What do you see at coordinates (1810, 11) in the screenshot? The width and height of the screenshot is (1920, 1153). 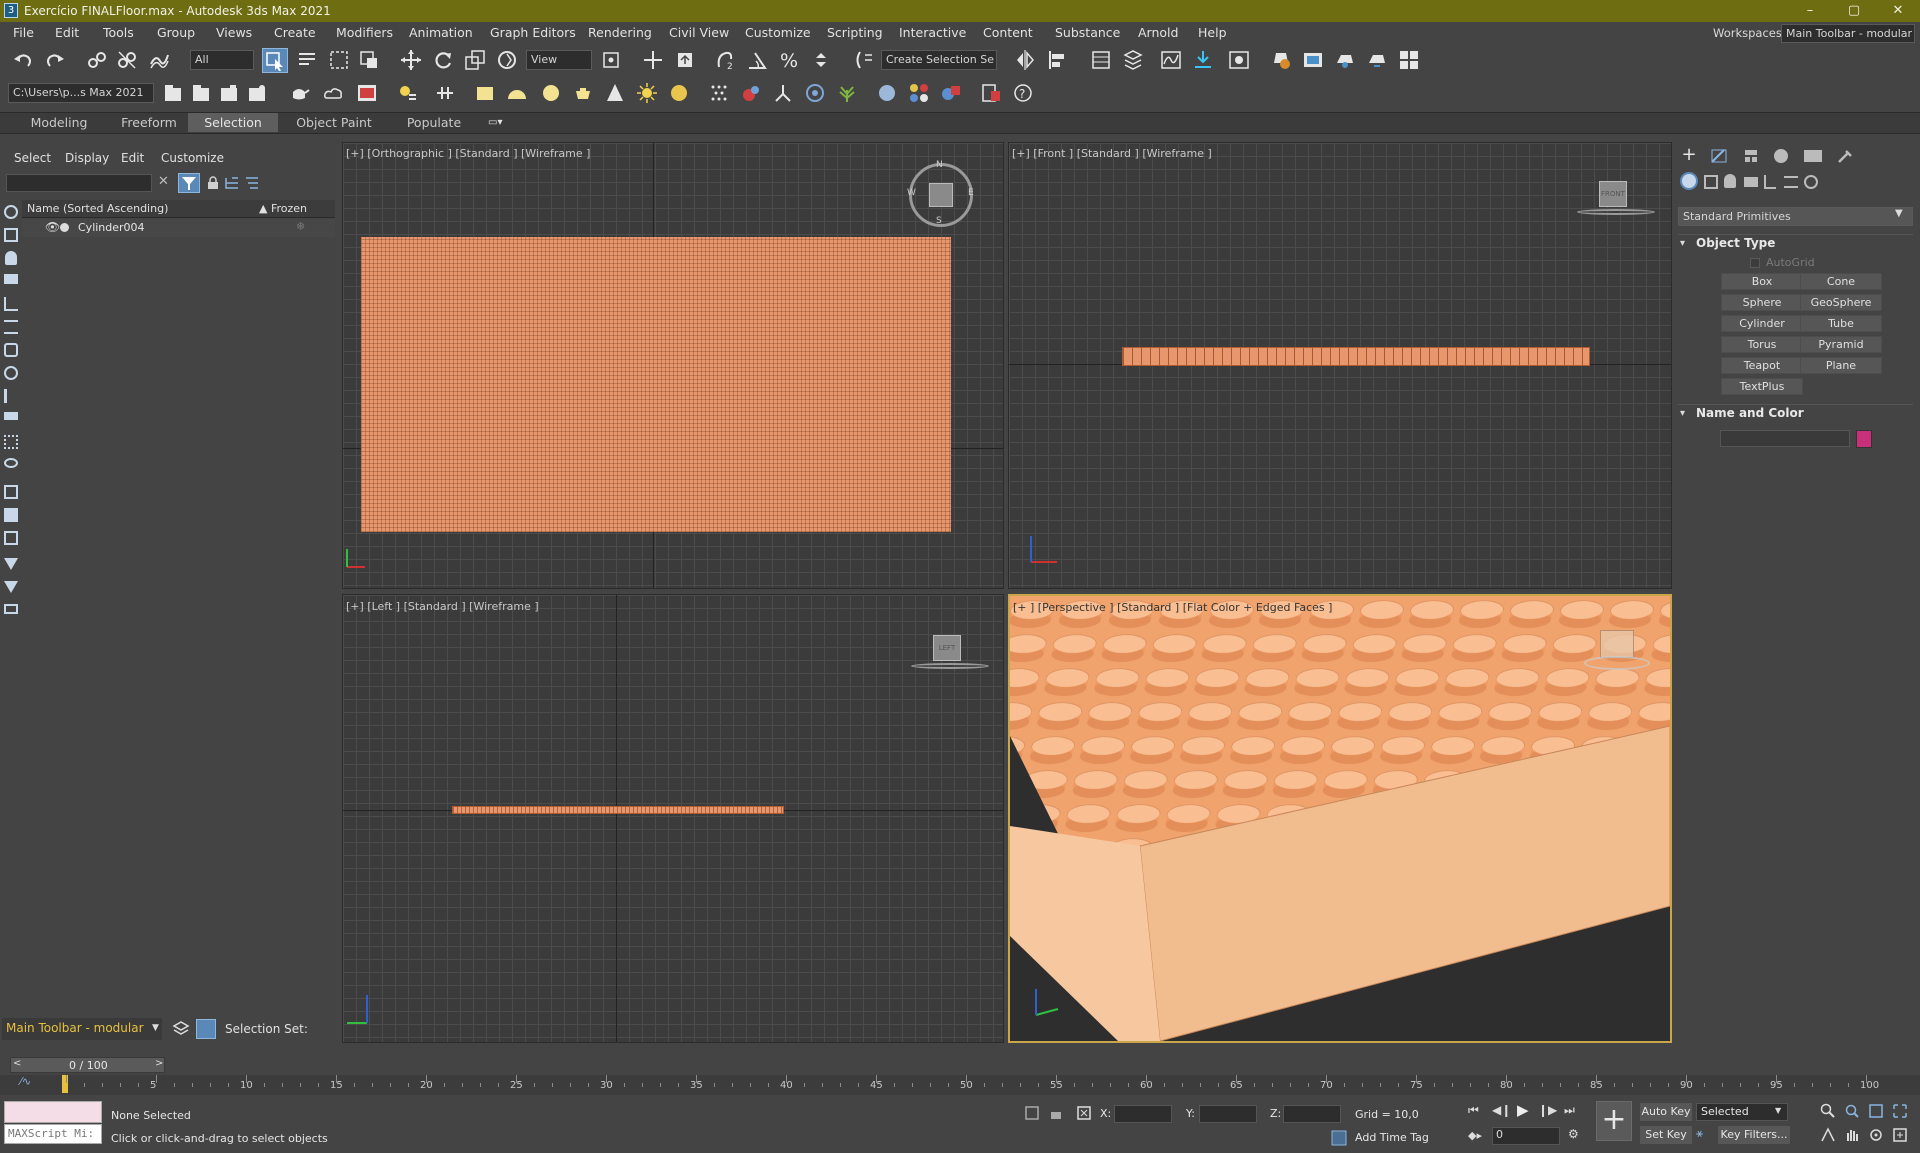 I see `minimize-button: –` at bounding box center [1810, 11].